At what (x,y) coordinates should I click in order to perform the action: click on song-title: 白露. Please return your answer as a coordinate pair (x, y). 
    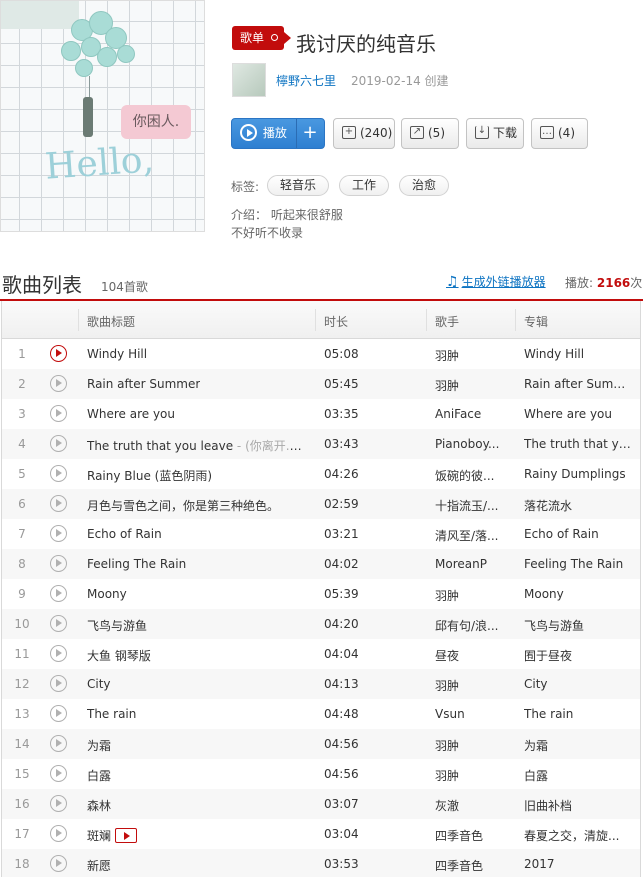
    Looking at the image, I should click on (99, 776).